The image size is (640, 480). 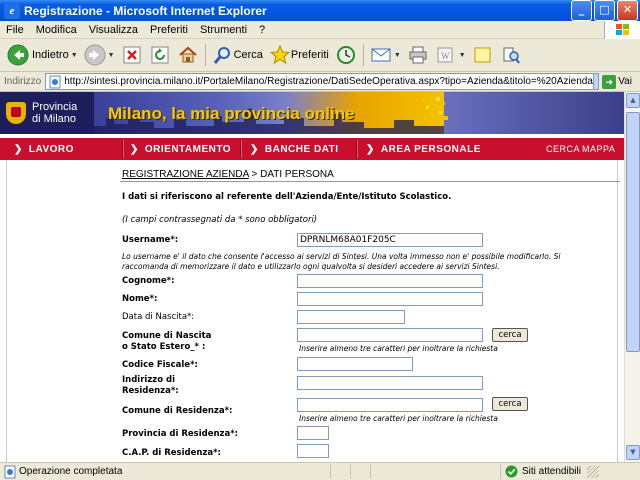 I want to click on refresh-icon, so click(x=160, y=55).